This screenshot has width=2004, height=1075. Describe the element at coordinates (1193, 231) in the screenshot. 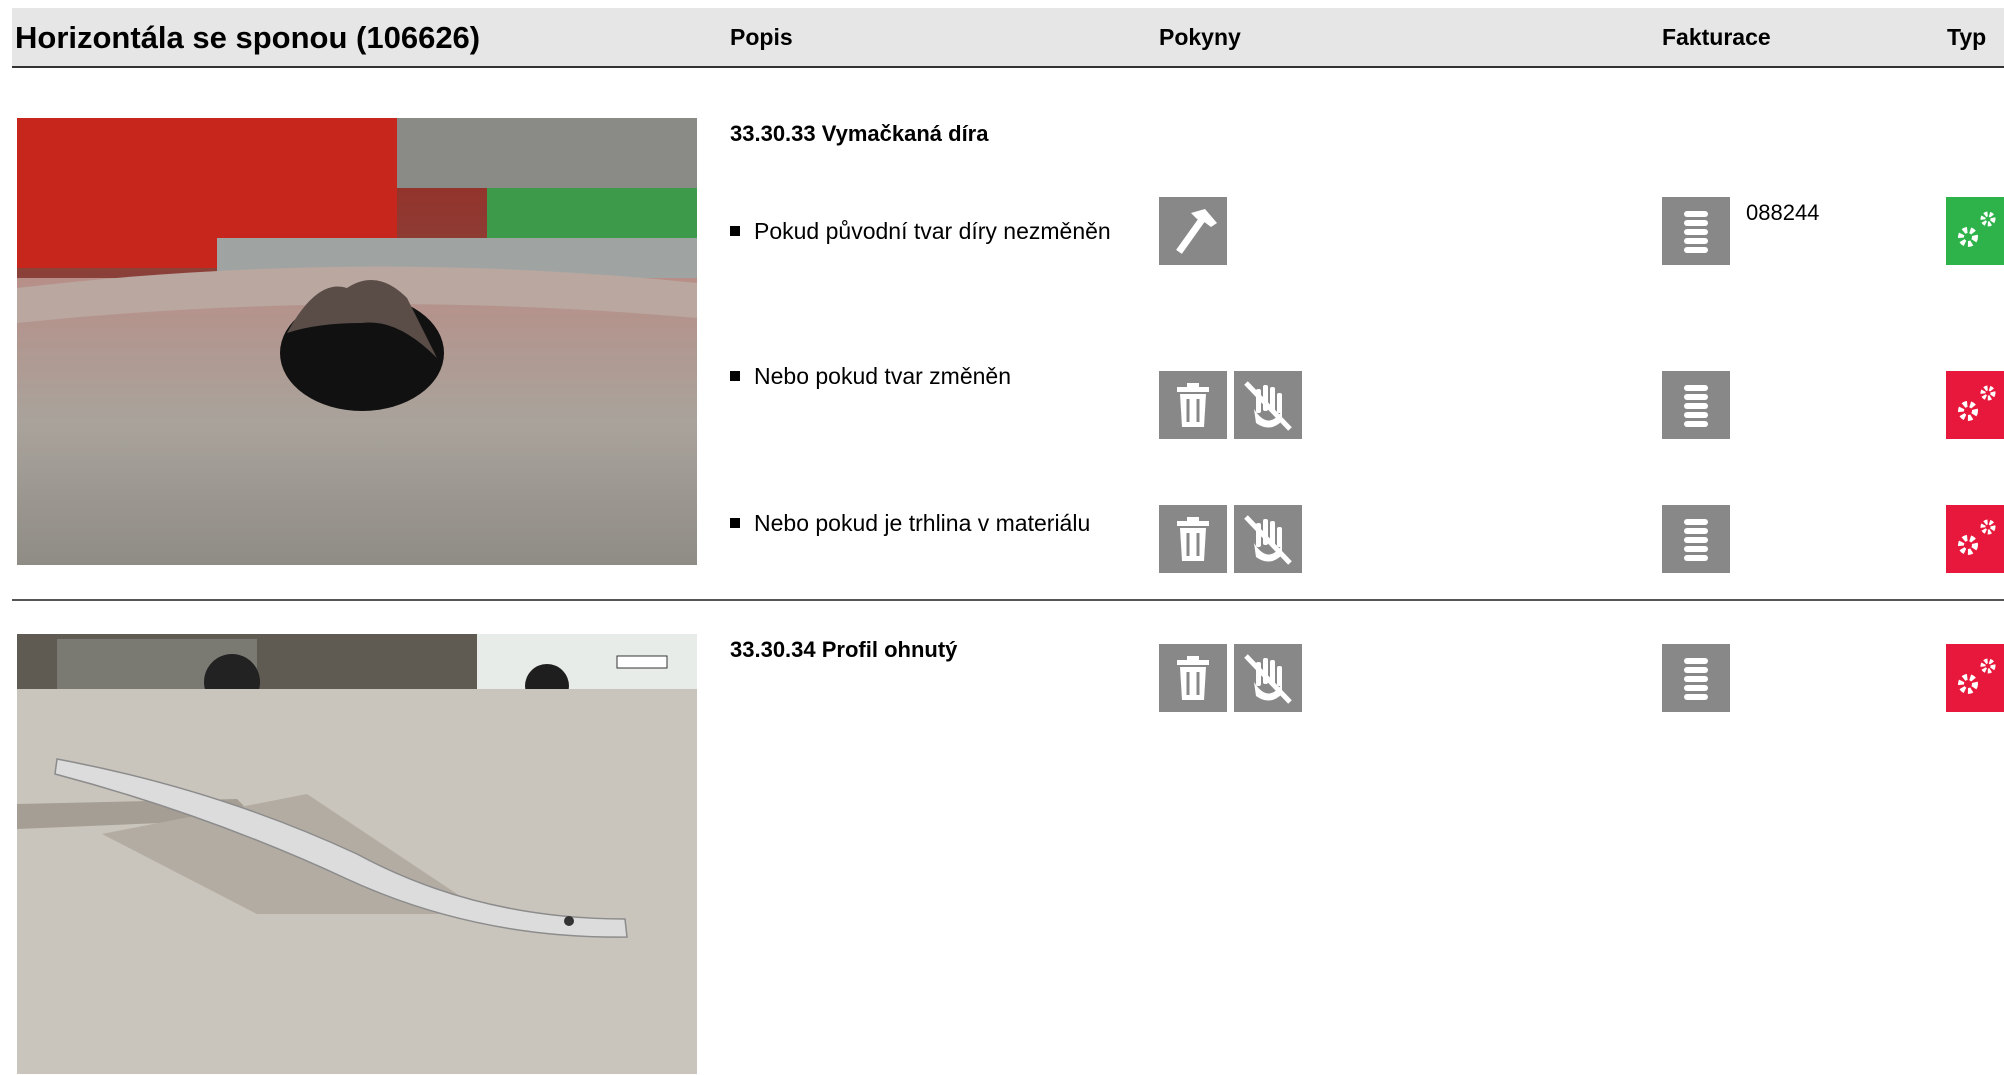

I see `hammer-icon` at that location.